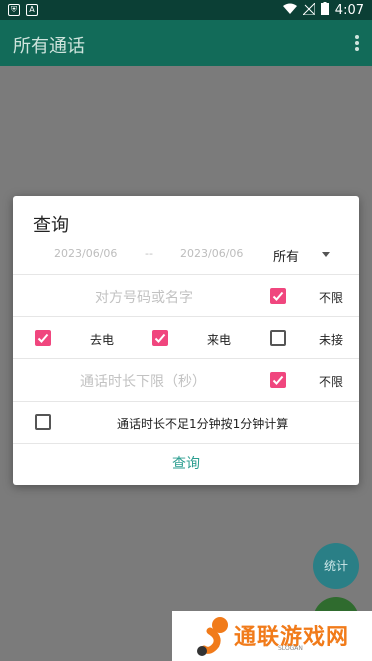  I want to click on round-minute-label: 通话时长不足1分钟按1分钟计算, so click(203, 424).